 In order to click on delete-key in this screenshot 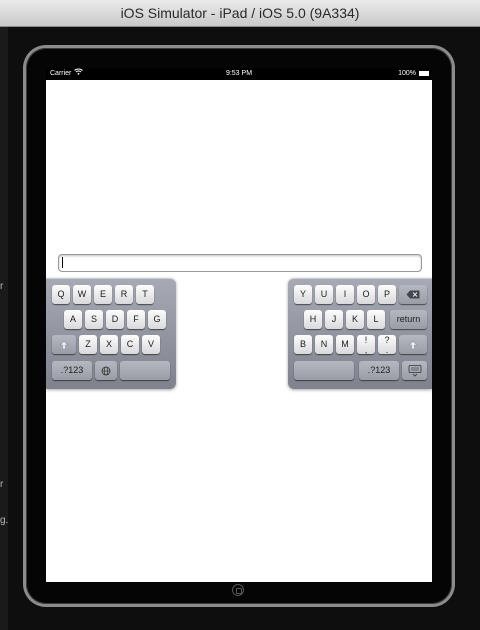, I will do `click(413, 294)`.